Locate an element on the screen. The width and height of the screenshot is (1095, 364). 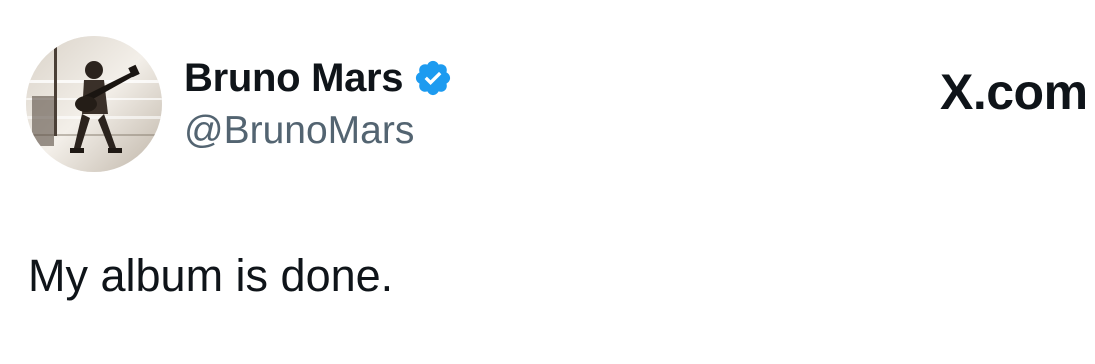
tweet-text: My album is done. is located at coordinates (211, 275).